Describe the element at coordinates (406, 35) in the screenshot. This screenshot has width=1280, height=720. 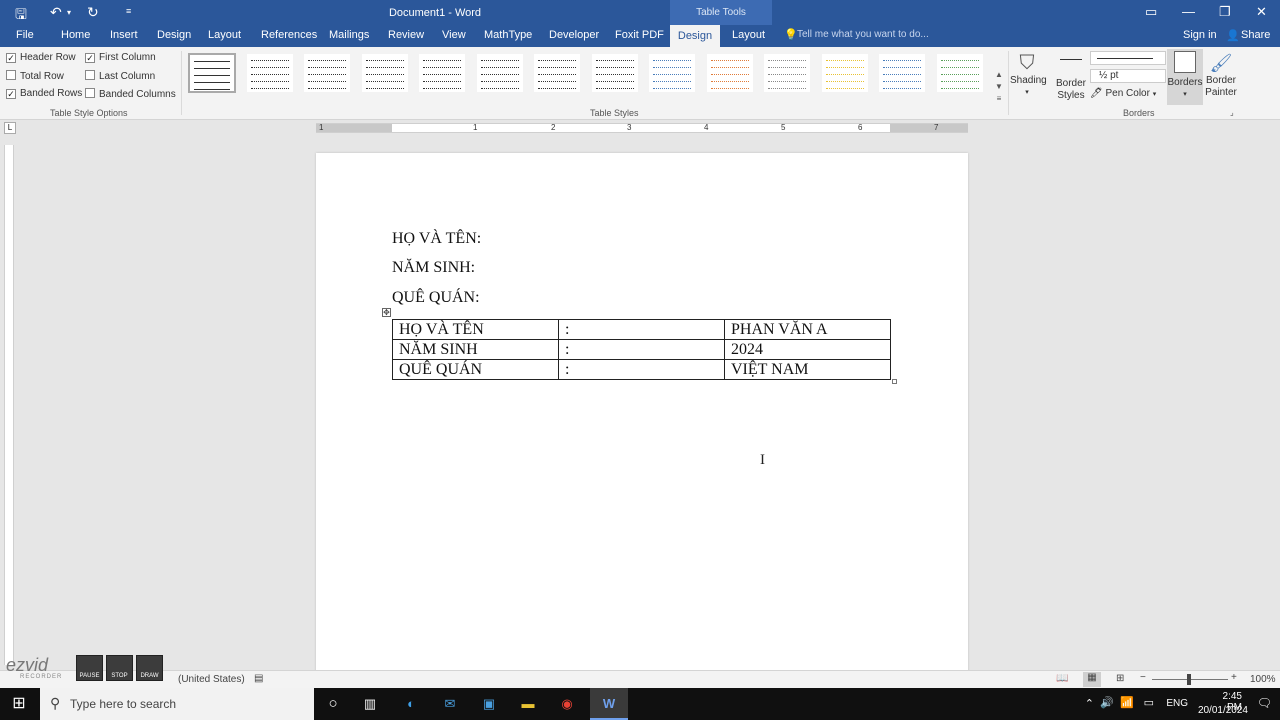
I see `tab-review: Review` at that location.